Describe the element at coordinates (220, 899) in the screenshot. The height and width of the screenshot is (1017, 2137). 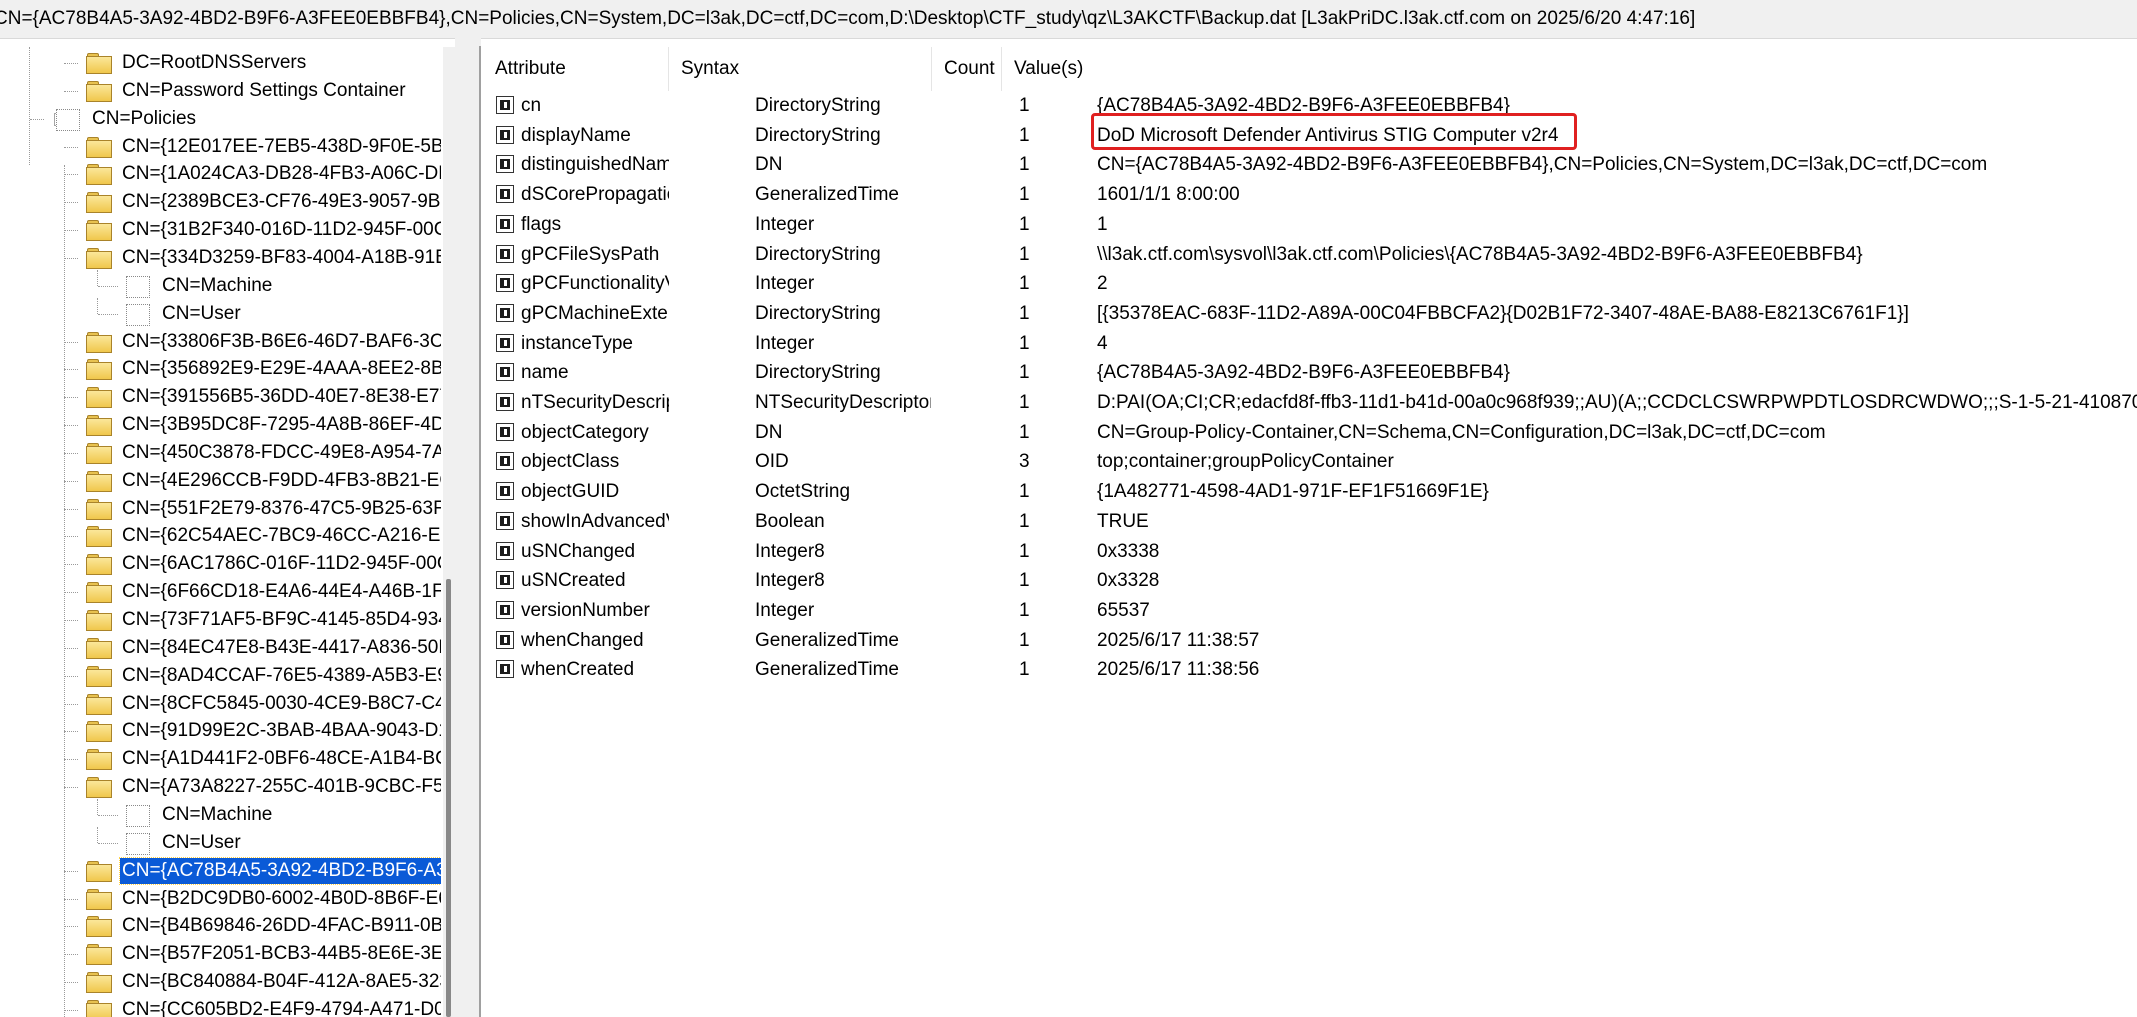
I see `tree-item: CN={B2DC9DB0-6002-4B0D-8B6F-E6E` at that location.